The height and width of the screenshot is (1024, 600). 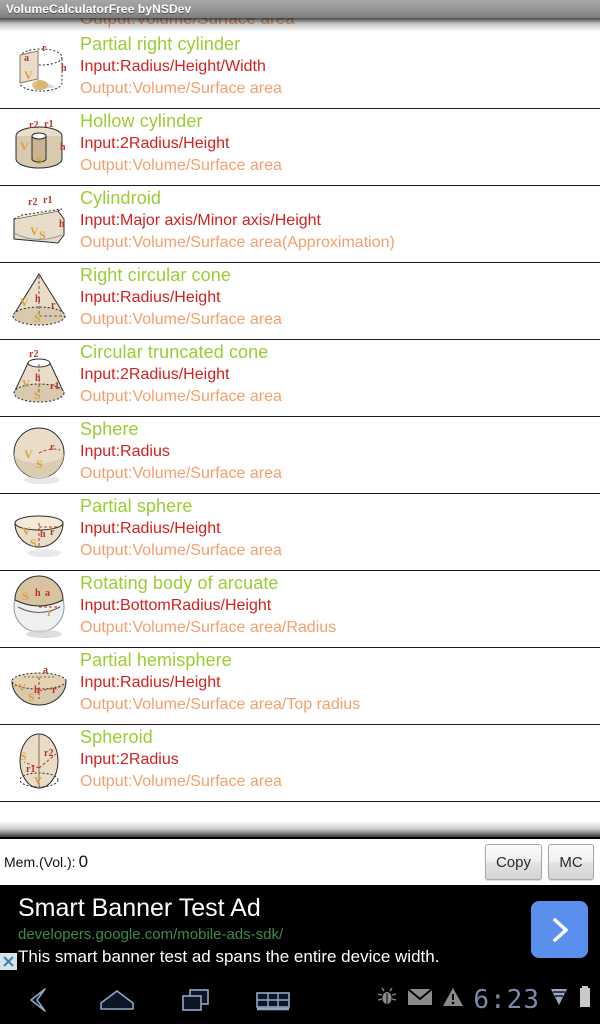 I want to click on circular-truncated-cone-icon: r2 h r1 VS, so click(x=39, y=378).